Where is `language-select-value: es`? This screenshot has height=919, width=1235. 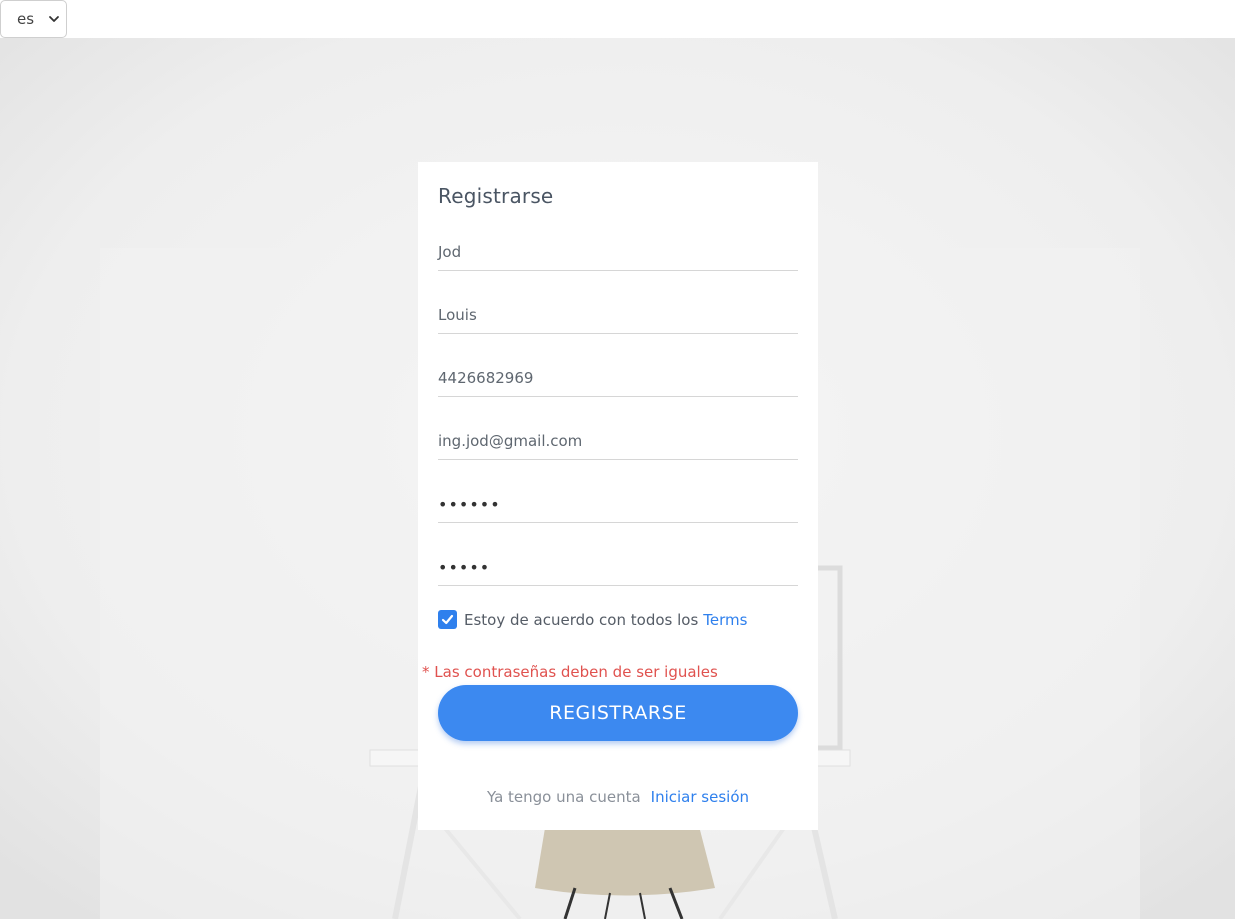 language-select-value: es is located at coordinates (26, 19).